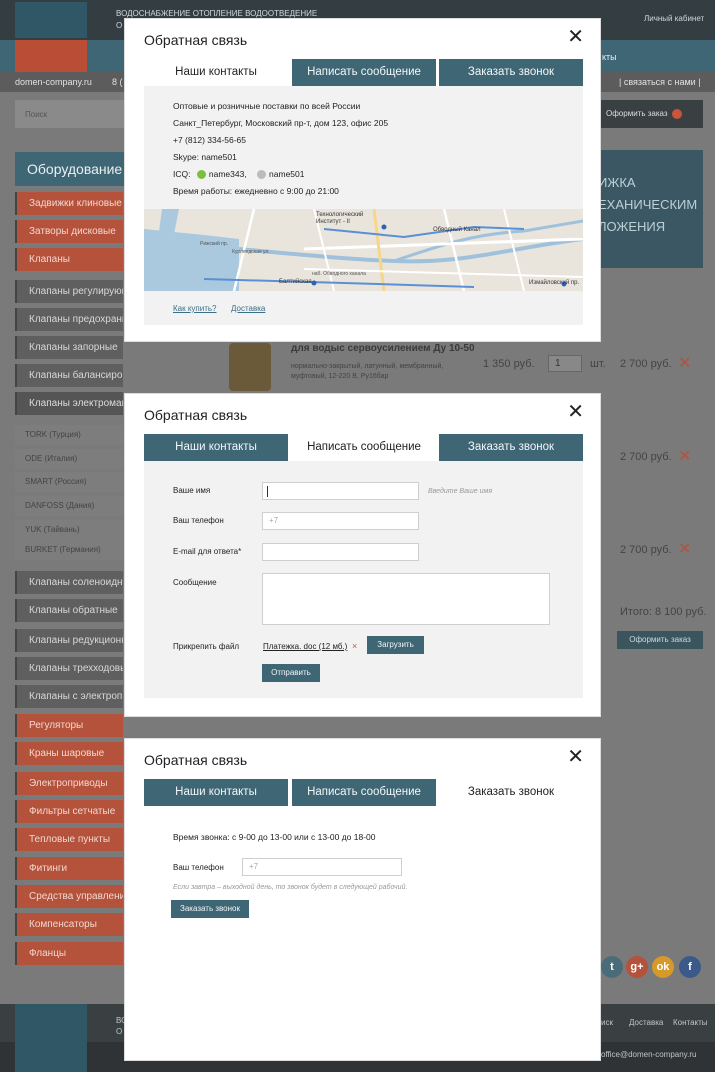 This screenshot has width=715, height=1072. I want to click on footer-link-contacts: Контакты, so click(690, 1022).